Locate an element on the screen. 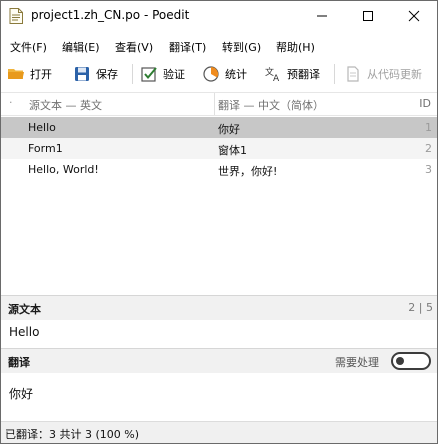 The height and width of the screenshot is (444, 438). open-button: 打开 is located at coordinates (29, 74).